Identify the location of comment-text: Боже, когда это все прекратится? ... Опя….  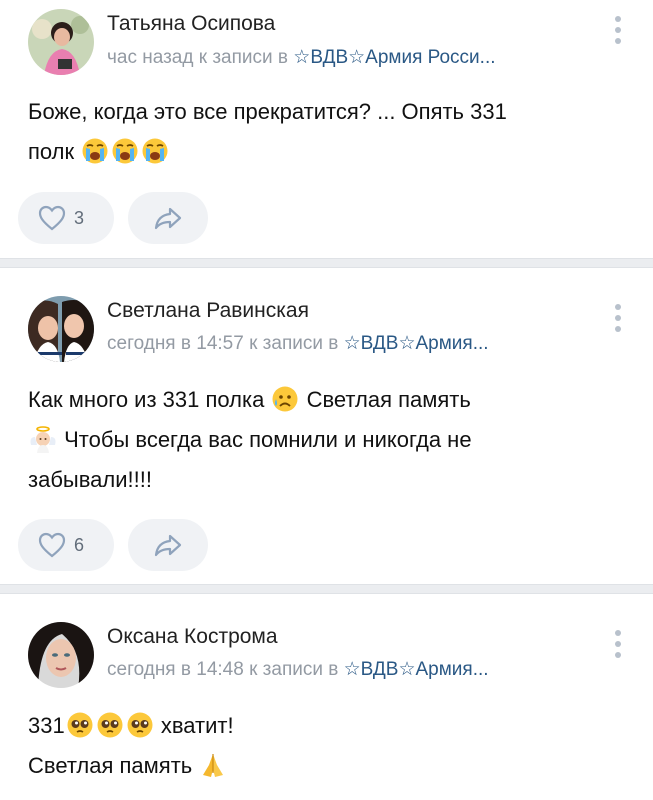
(326, 132).